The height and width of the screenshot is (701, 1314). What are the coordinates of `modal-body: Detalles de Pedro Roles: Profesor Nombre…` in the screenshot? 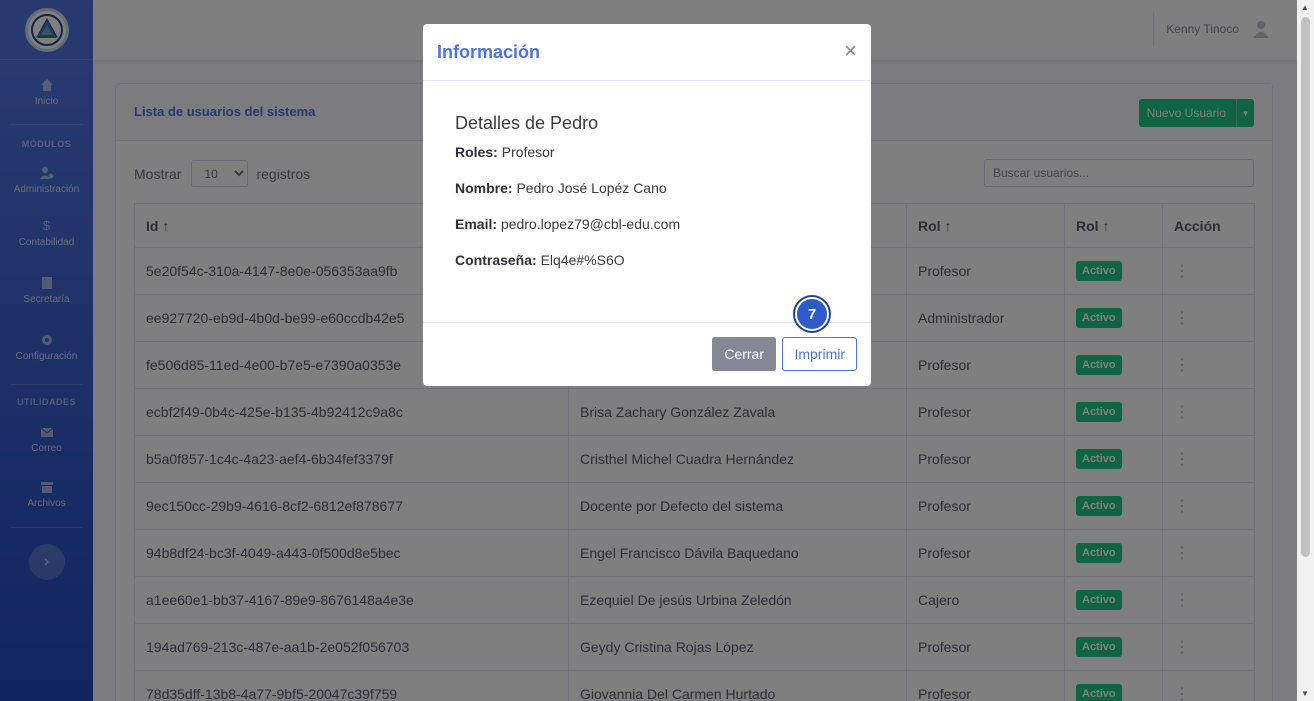 It's located at (647, 202).